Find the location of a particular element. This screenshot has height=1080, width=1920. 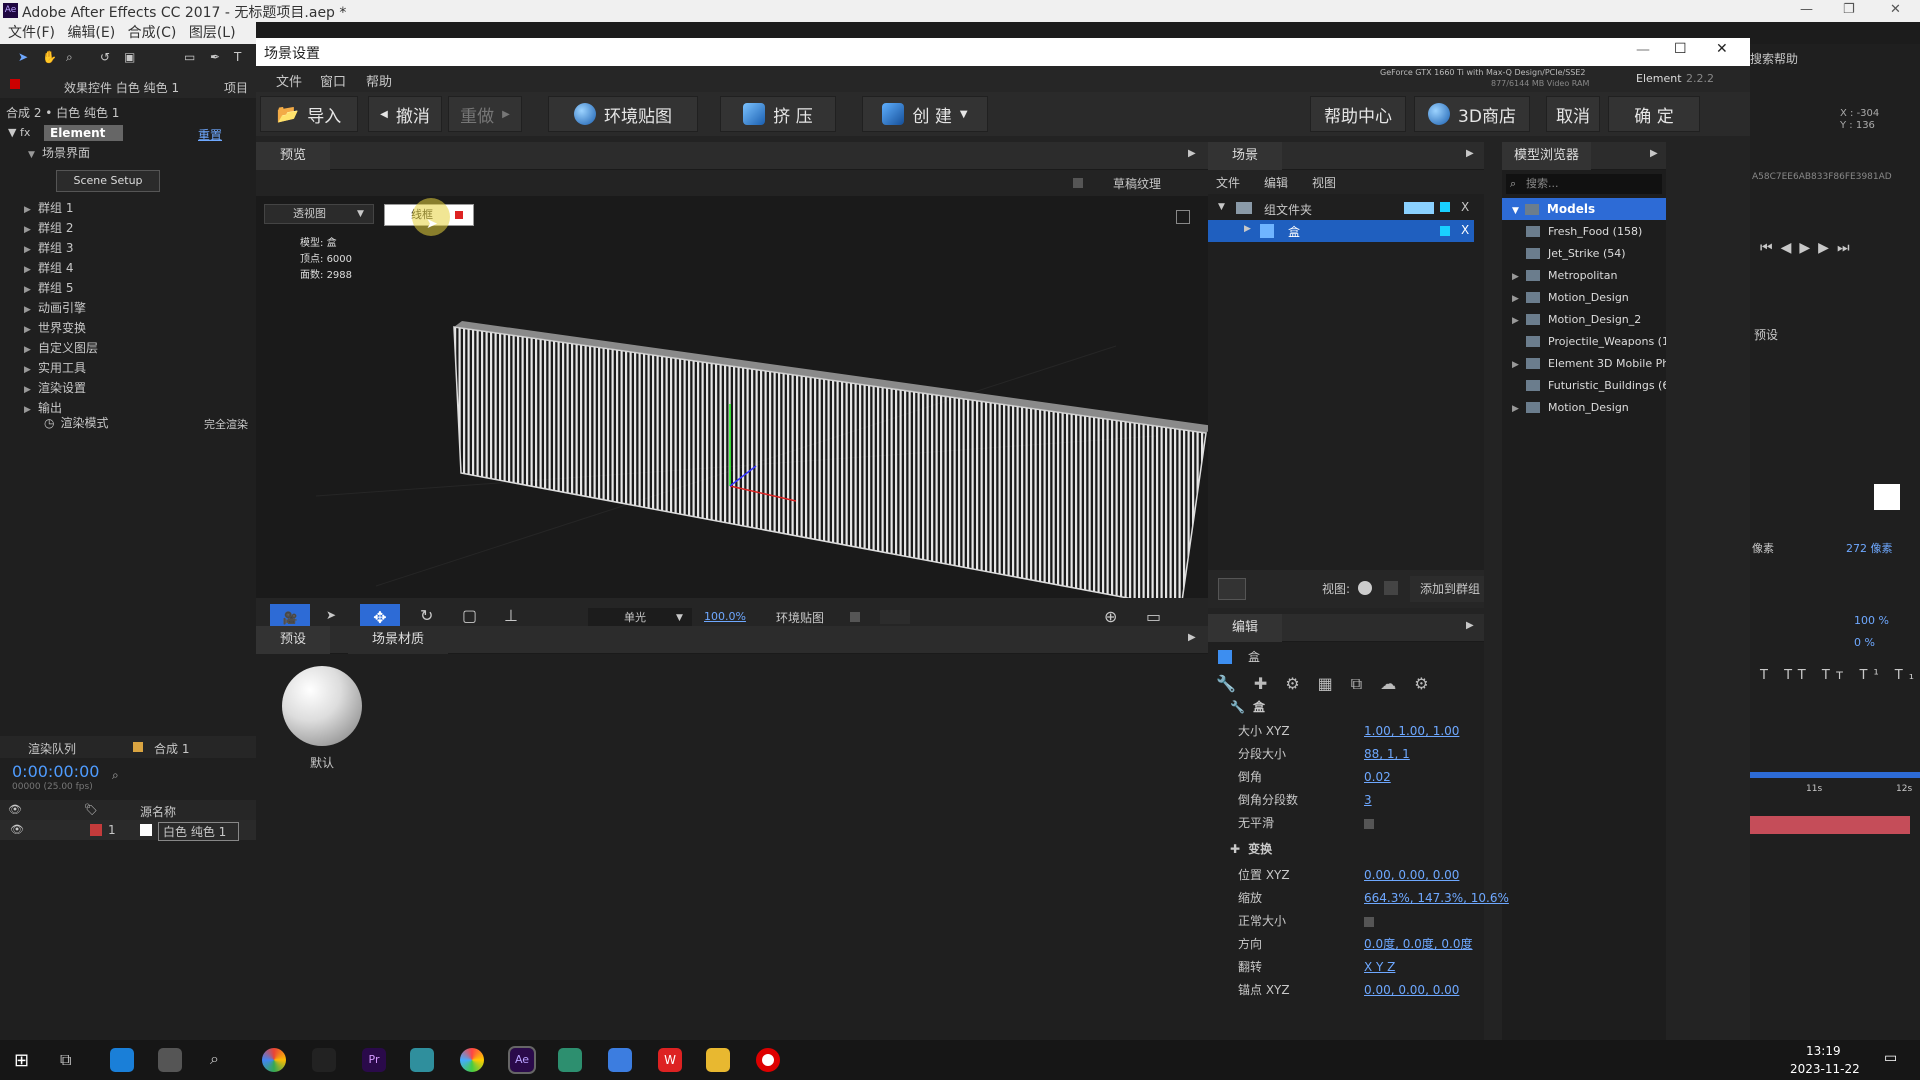

help-center-button: 帮助中心 is located at coordinates (1358, 114).